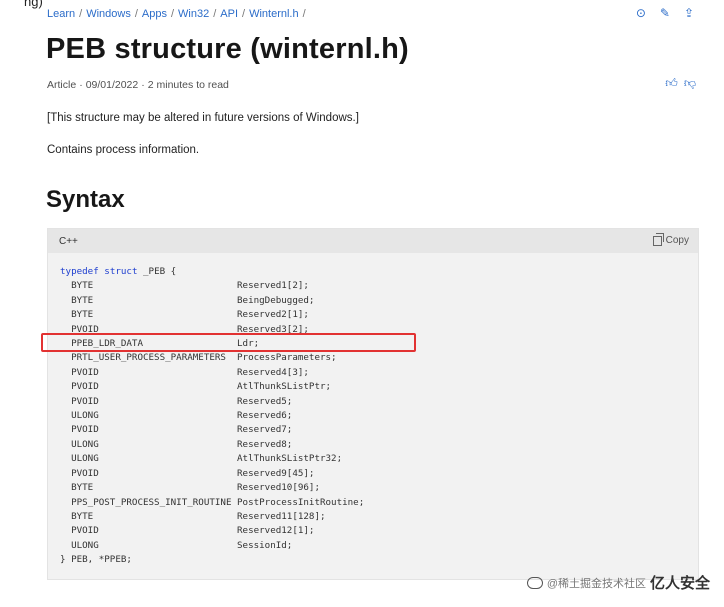 Image resolution: width=724 pixels, height=607 pixels. Describe the element at coordinates (690, 83) in the screenshot. I see `thumbs-down-icon: 👎︎` at that location.